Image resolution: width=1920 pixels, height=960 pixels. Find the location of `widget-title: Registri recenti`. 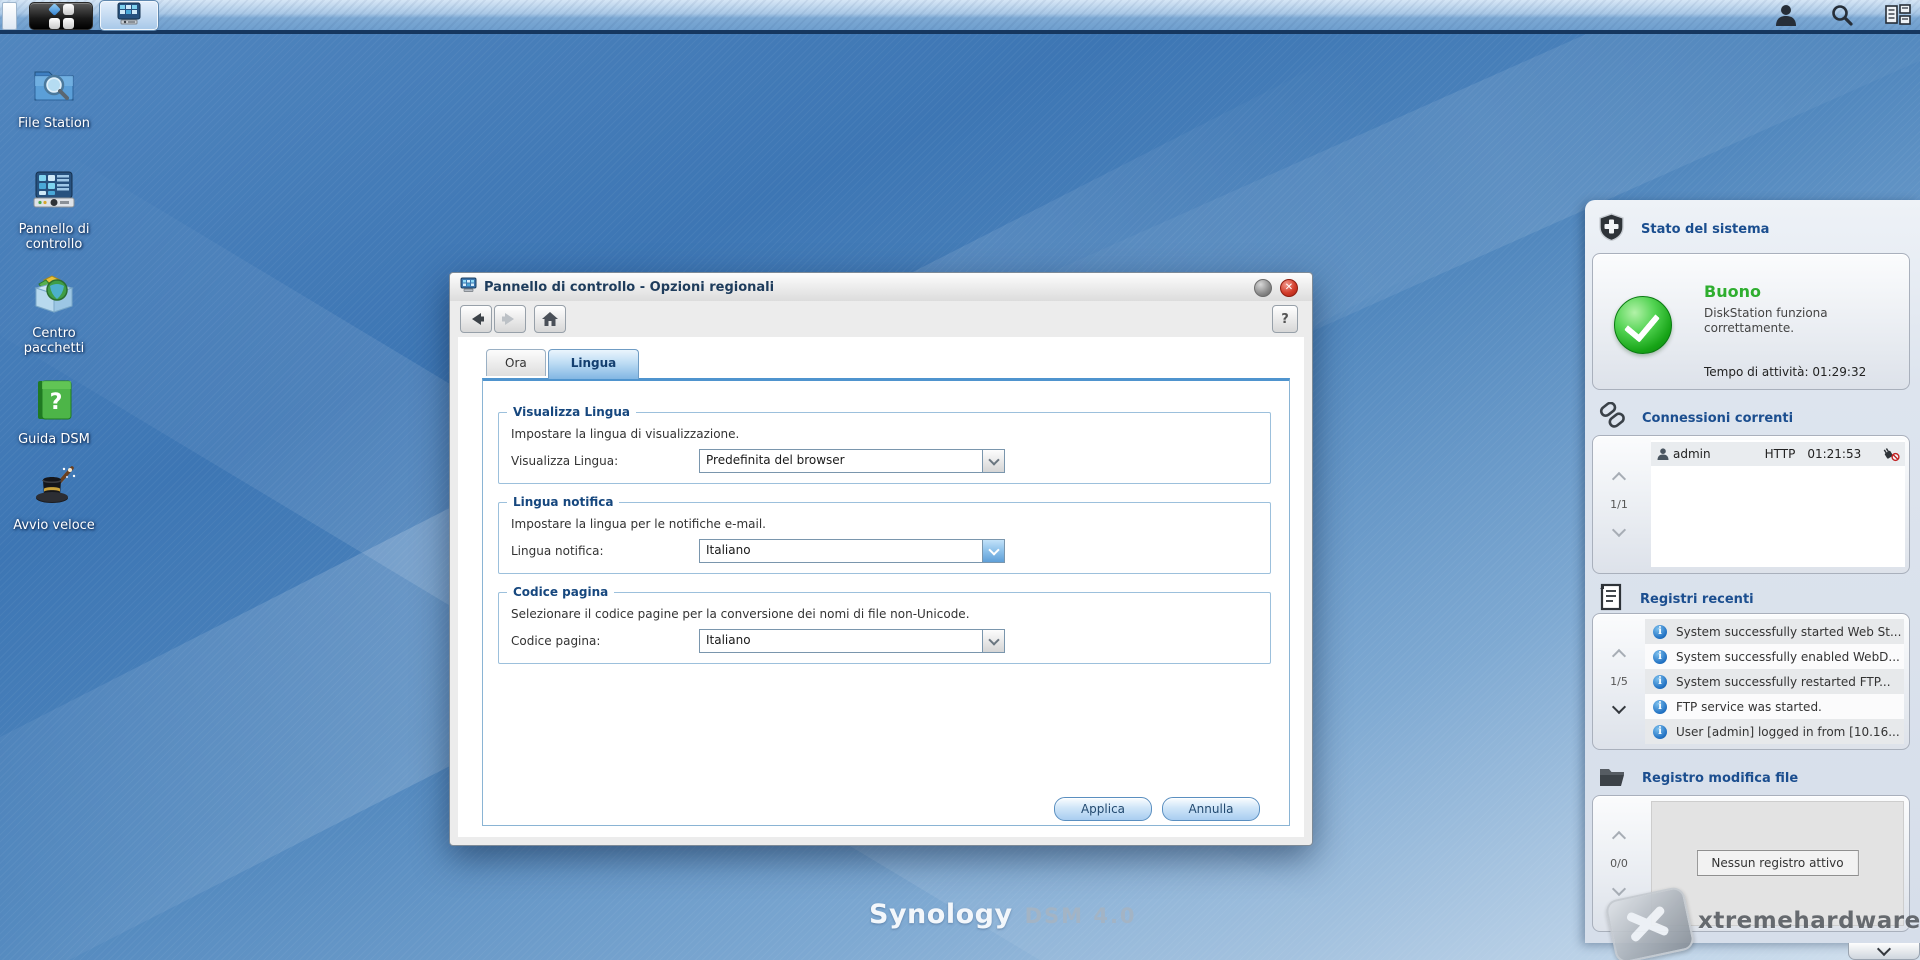

widget-title: Registri recenti is located at coordinates (1697, 599).